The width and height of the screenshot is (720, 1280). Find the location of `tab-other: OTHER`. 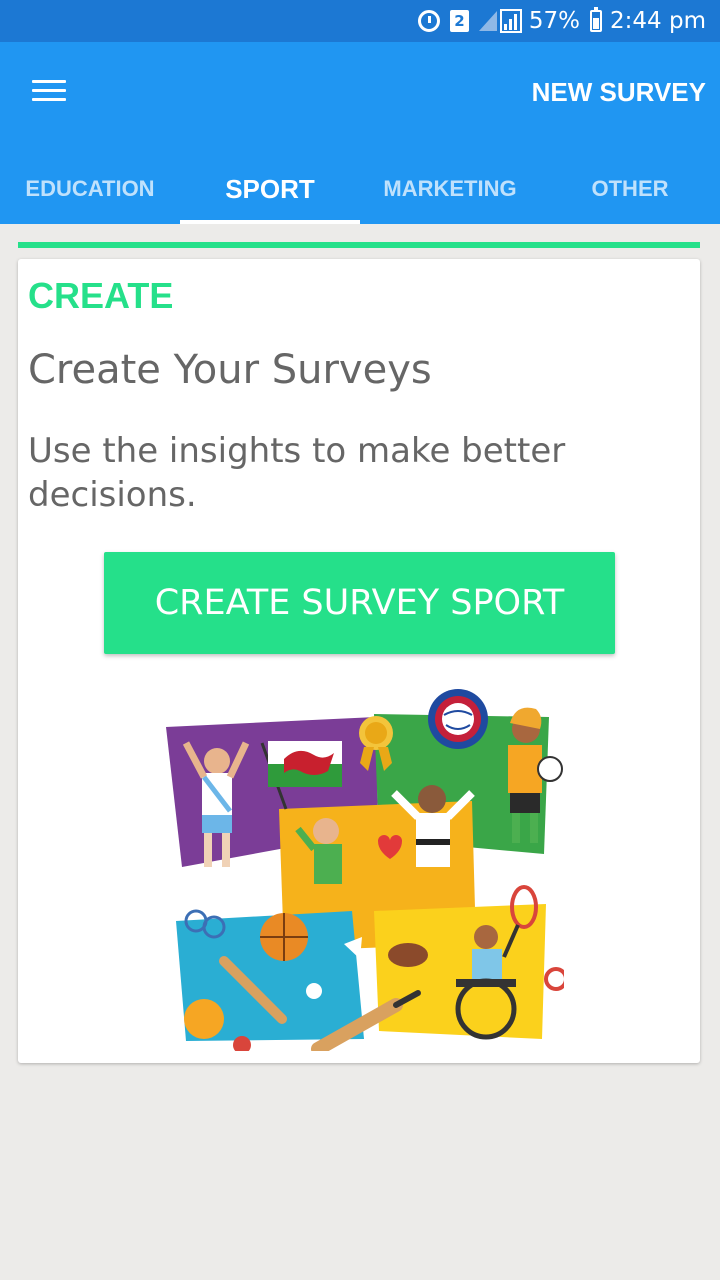

tab-other: OTHER is located at coordinates (630, 189).